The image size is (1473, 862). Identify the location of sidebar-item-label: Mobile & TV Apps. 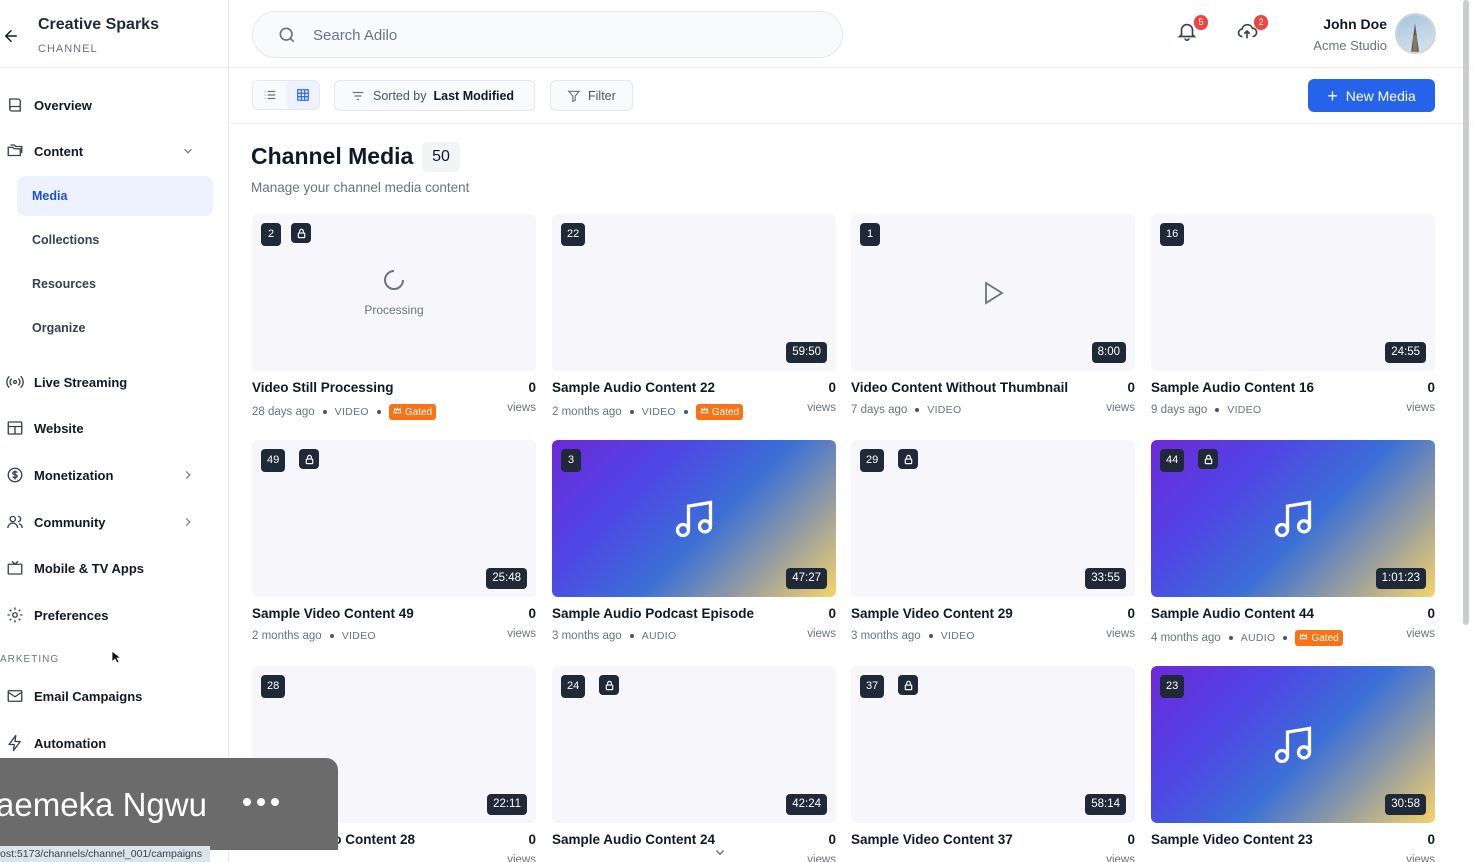
(89, 568).